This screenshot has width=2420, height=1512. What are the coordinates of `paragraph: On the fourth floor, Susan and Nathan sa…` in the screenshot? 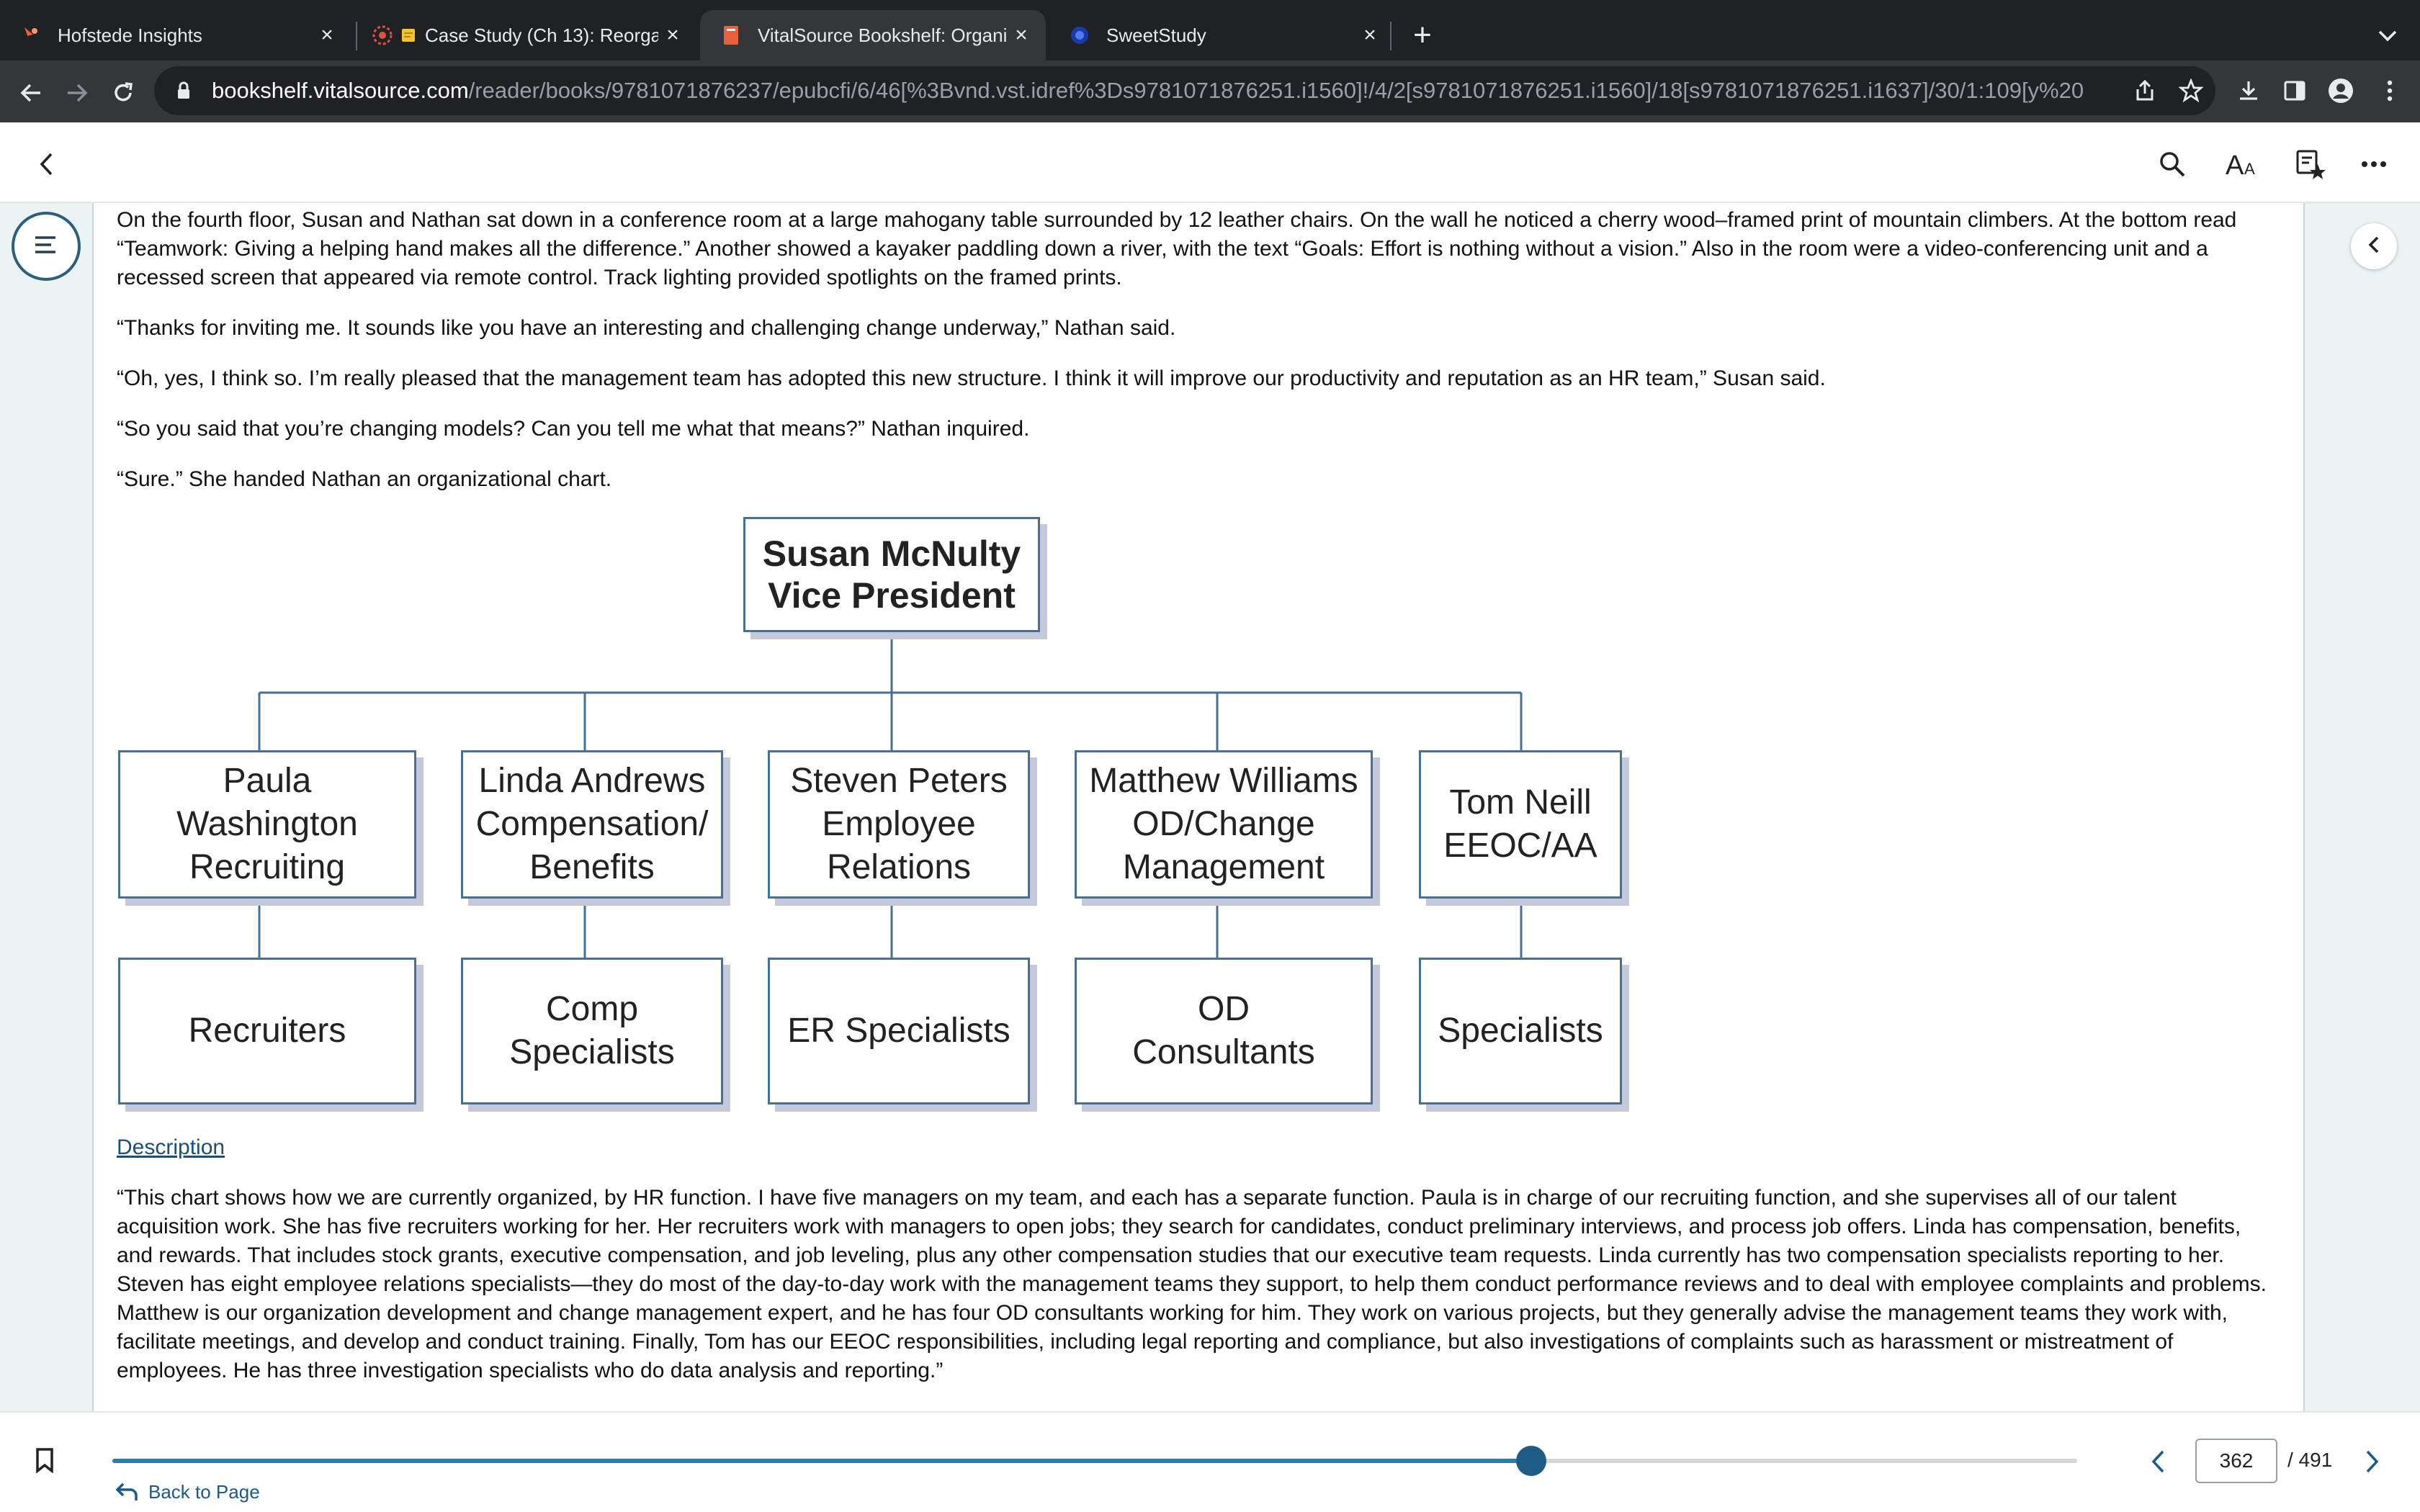 It's located at (1177, 248).